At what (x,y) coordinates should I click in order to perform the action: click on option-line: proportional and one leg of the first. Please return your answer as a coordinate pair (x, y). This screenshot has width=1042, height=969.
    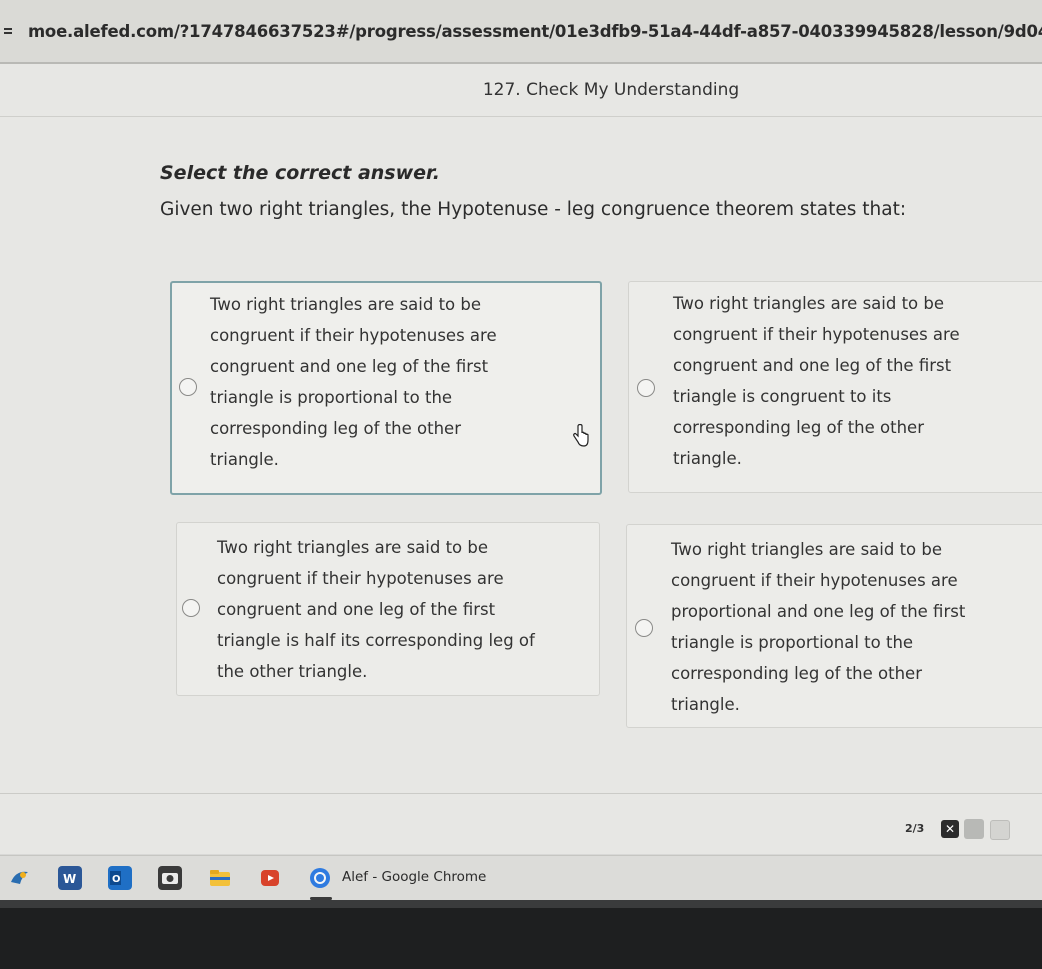
    Looking at the image, I should click on (818, 611).